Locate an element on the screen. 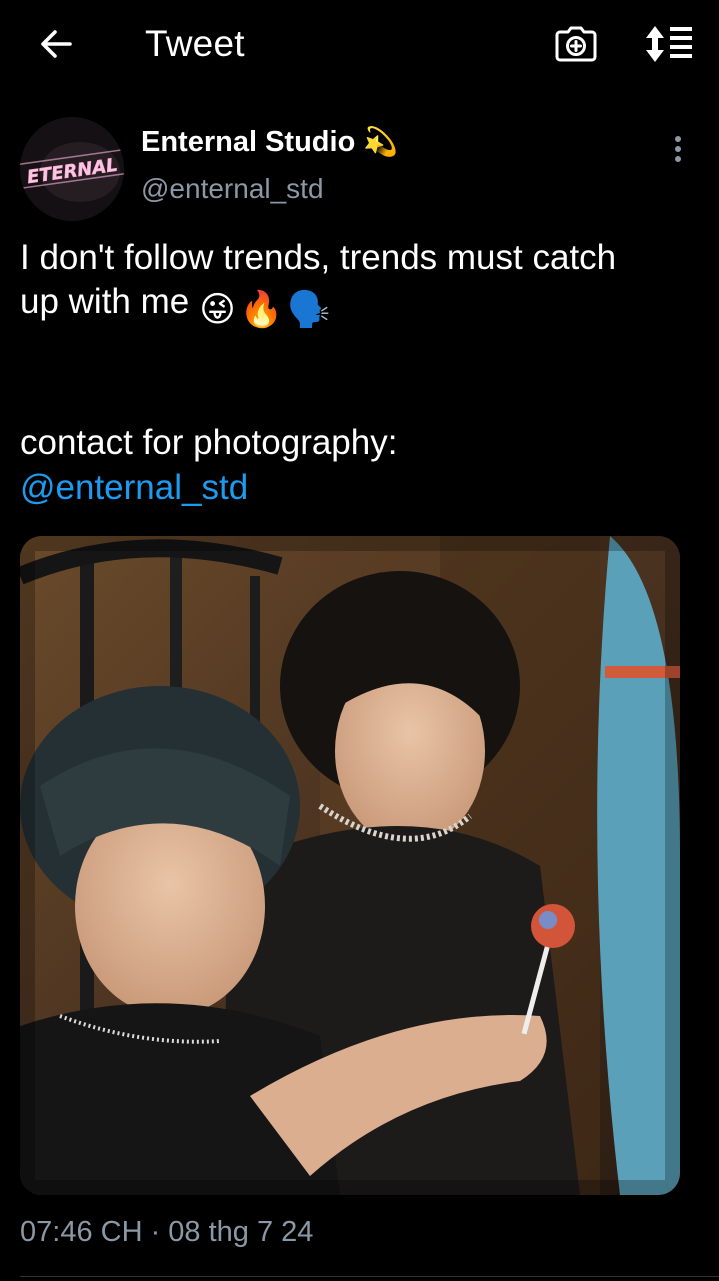 The image size is (719, 1281). tweet-emojis: 😜 🔥 🗣️ is located at coordinates (265, 310).